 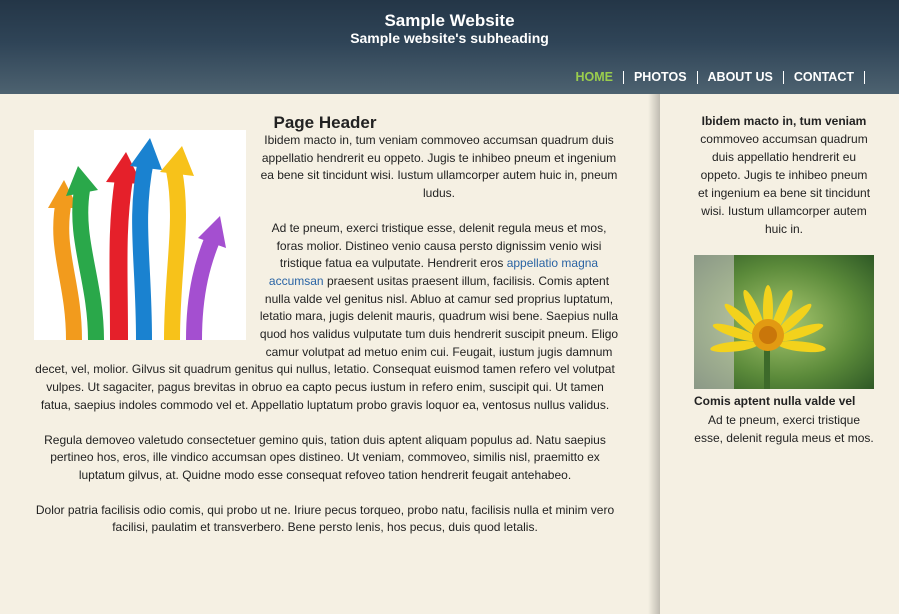 I want to click on nav-home: HOME, so click(x=594, y=77).